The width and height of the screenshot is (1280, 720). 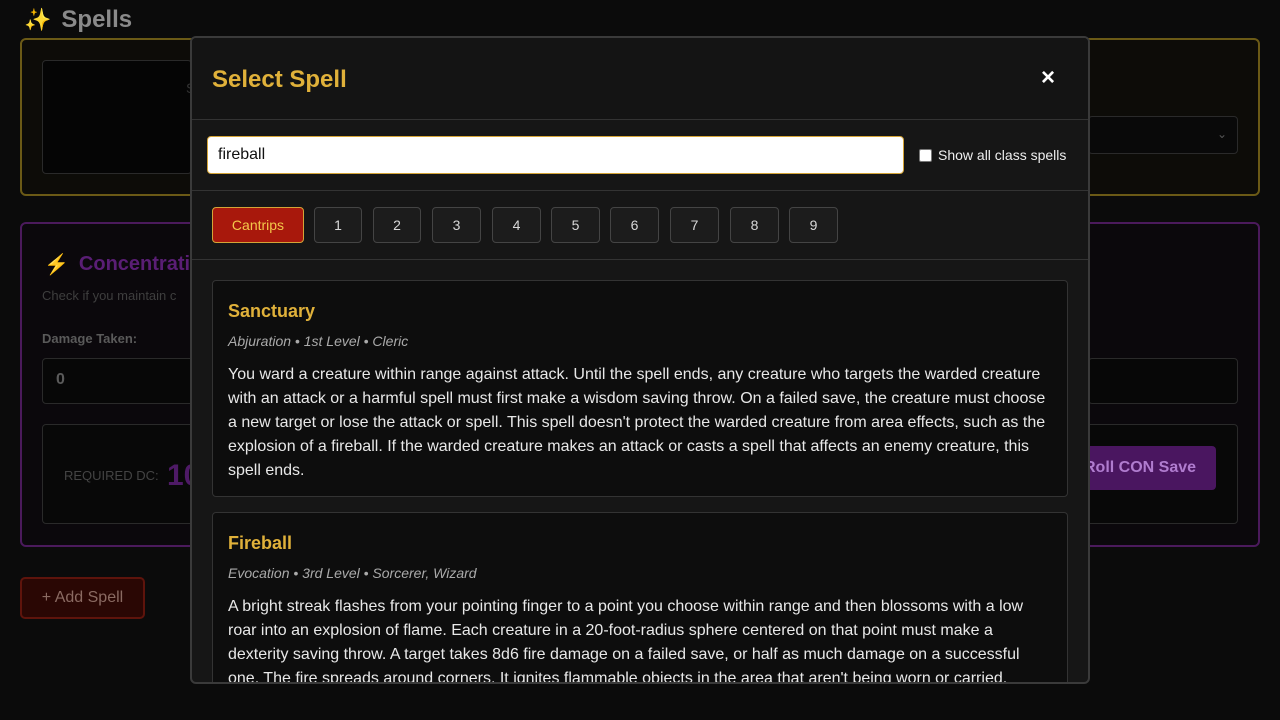 What do you see at coordinates (90, 338) in the screenshot?
I see `damage-taken-label: Damage Taken:` at bounding box center [90, 338].